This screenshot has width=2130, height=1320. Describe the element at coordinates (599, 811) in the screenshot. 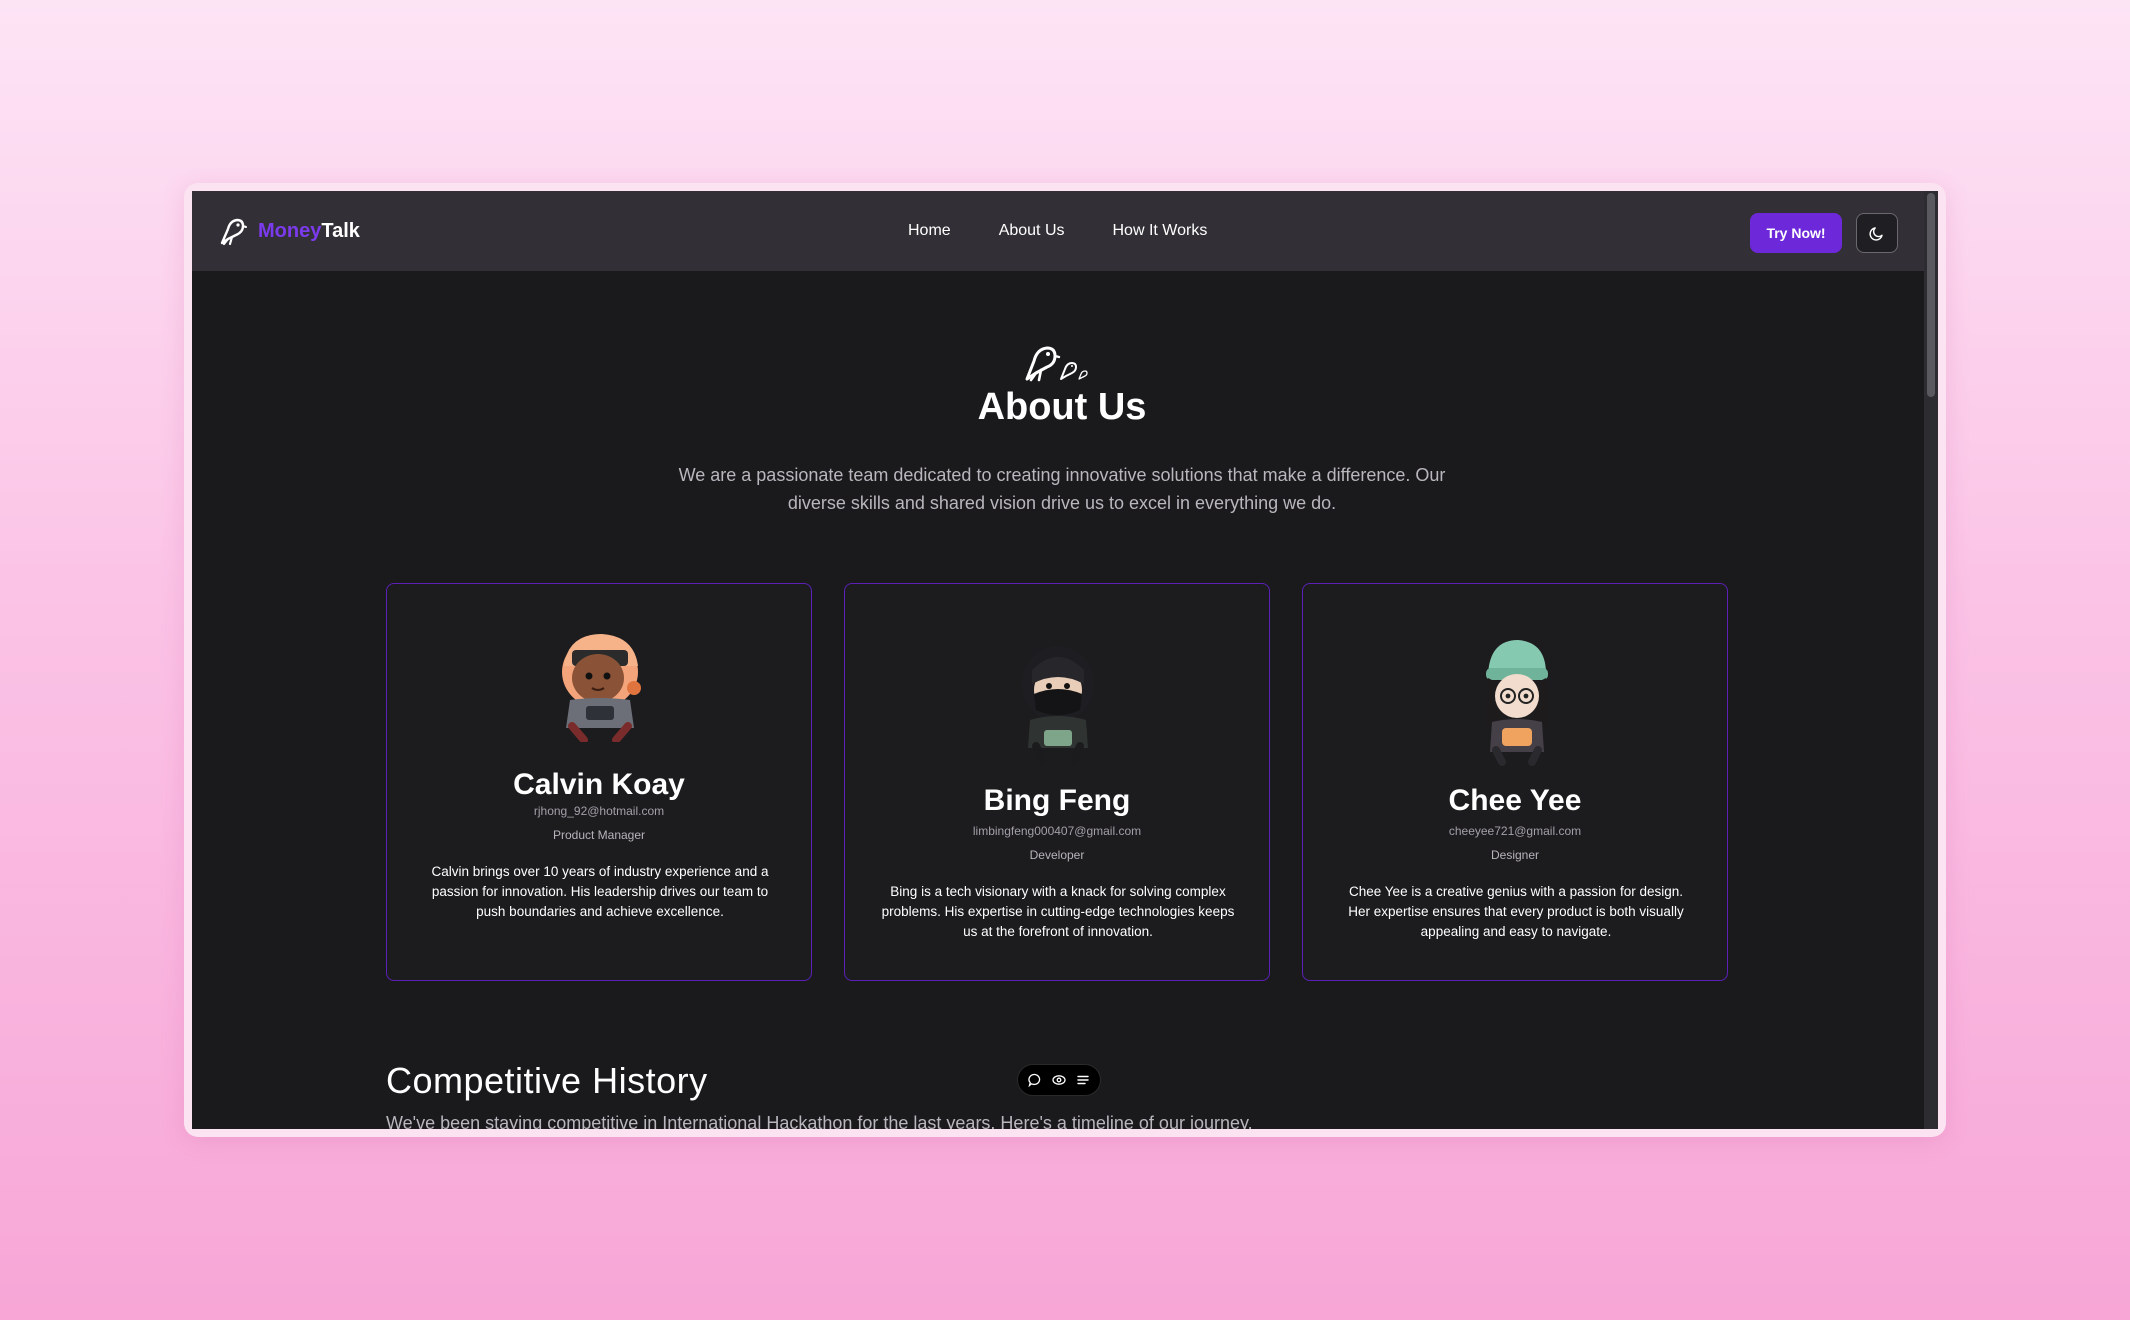

I see `member-email: rjhong_92@hotmail.com` at that location.